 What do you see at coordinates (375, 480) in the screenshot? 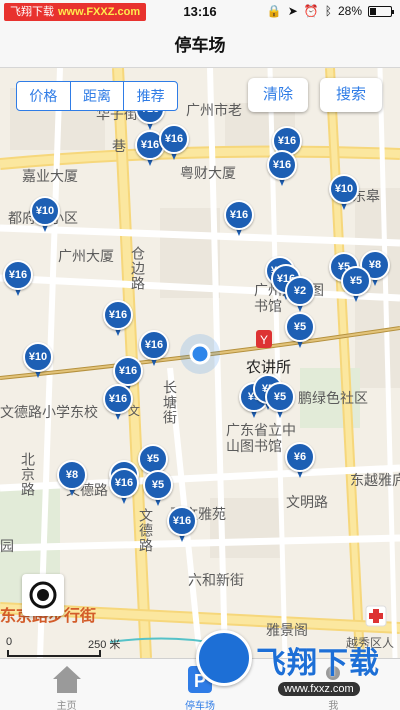
I see `map-label: 东越雅庐` at bounding box center [375, 480].